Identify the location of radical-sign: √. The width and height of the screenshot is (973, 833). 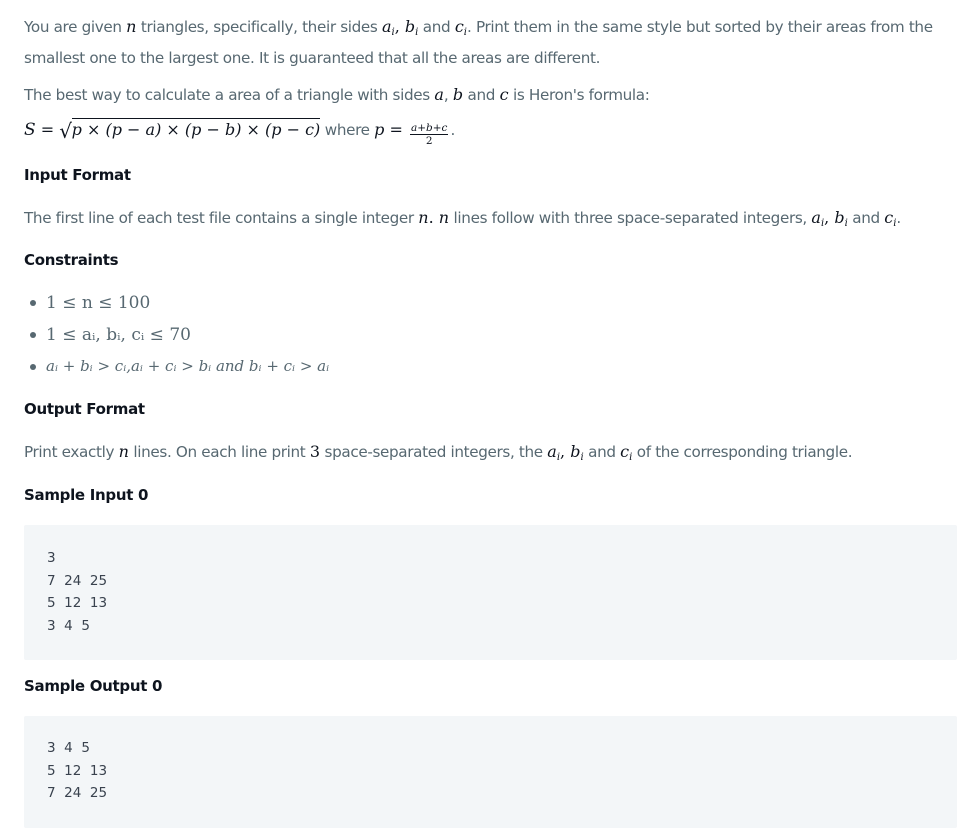
(65, 131).